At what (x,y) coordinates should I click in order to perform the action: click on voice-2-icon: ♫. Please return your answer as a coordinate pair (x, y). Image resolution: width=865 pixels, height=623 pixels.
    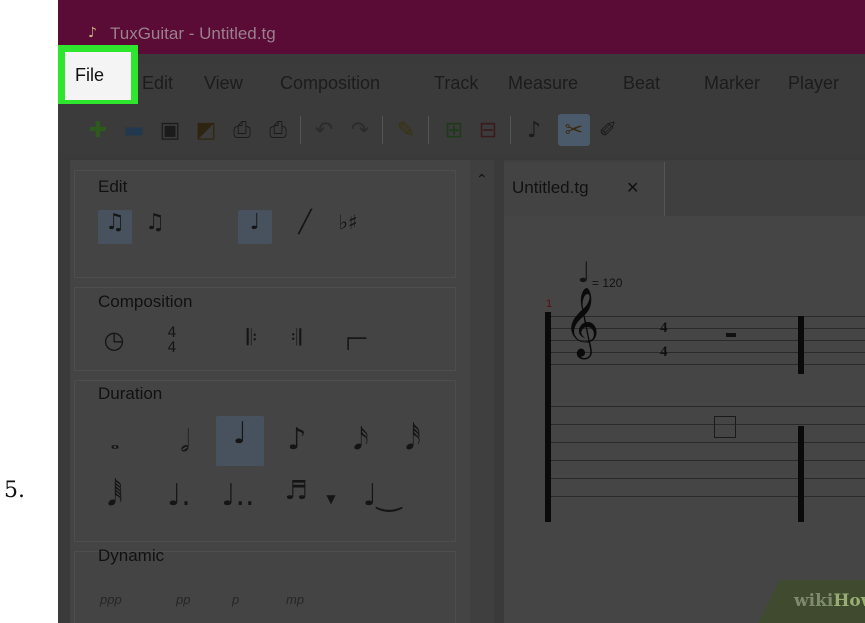
    Looking at the image, I should click on (155, 227).